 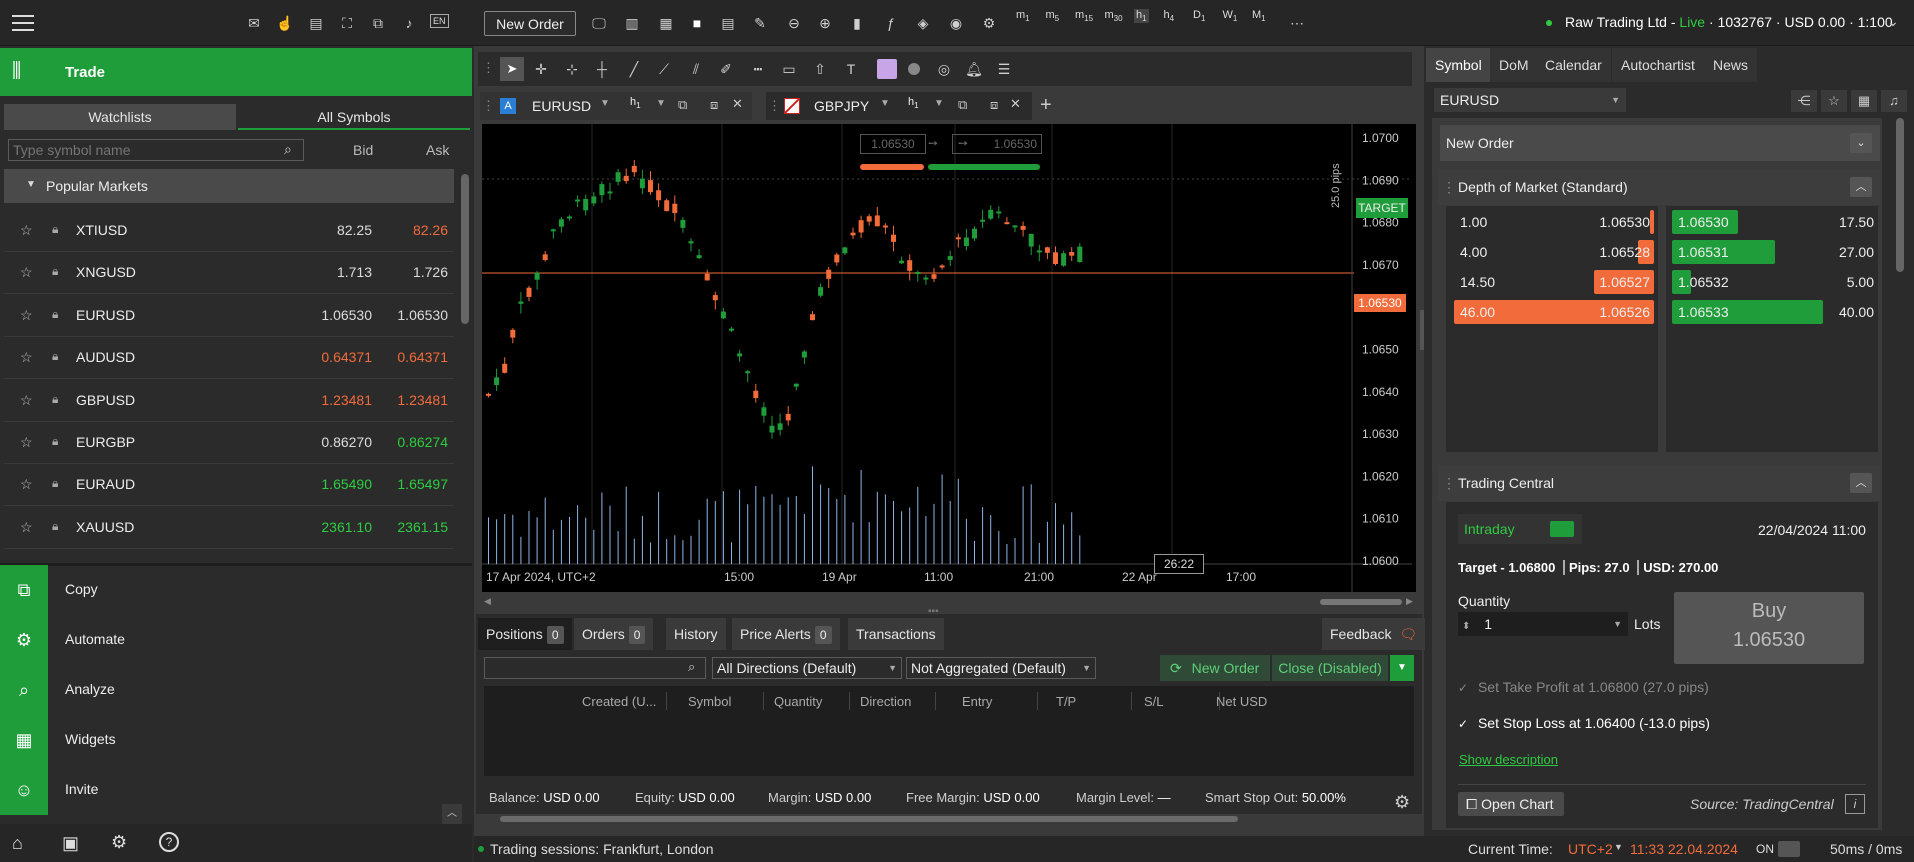 I want to click on wallet-icon: ▣, so click(x=70, y=843).